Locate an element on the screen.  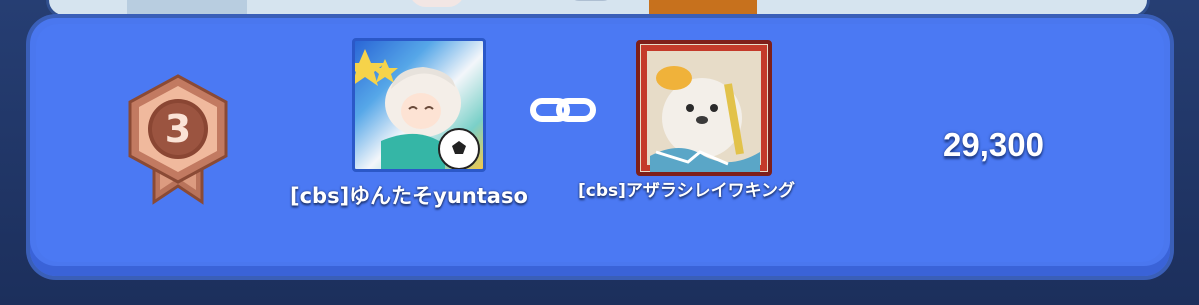
anime-girl-soccer-avatar-icon is located at coordinates (417, 109).